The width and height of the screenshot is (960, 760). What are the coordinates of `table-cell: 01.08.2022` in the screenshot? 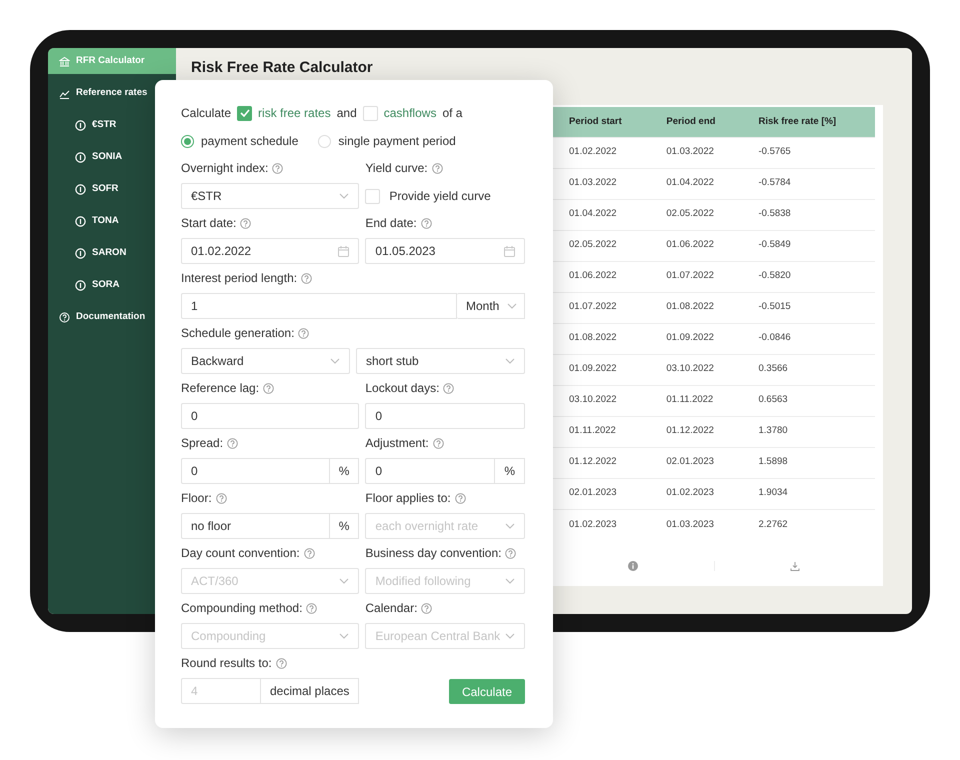 It's located at (696, 307).